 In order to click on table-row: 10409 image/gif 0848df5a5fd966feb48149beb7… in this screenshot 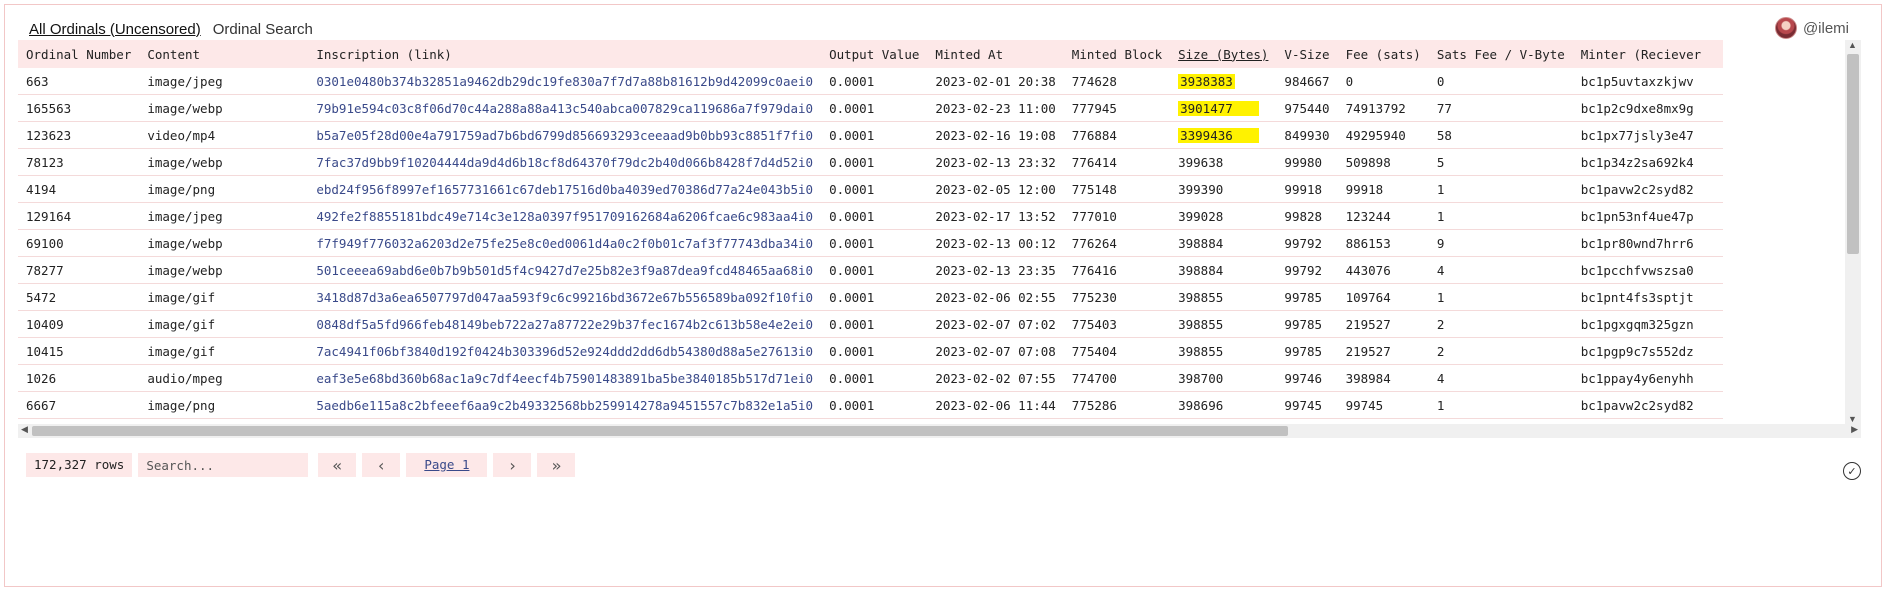, I will do `click(870, 324)`.